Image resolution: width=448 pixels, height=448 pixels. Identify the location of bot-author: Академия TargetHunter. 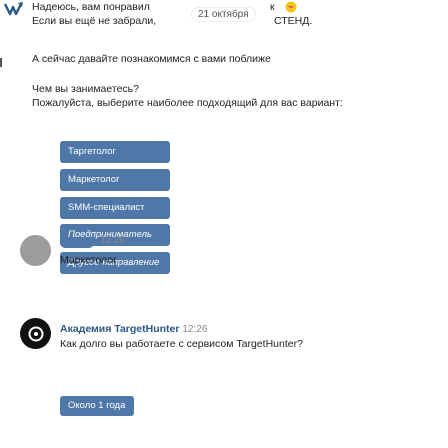
(119, 329).